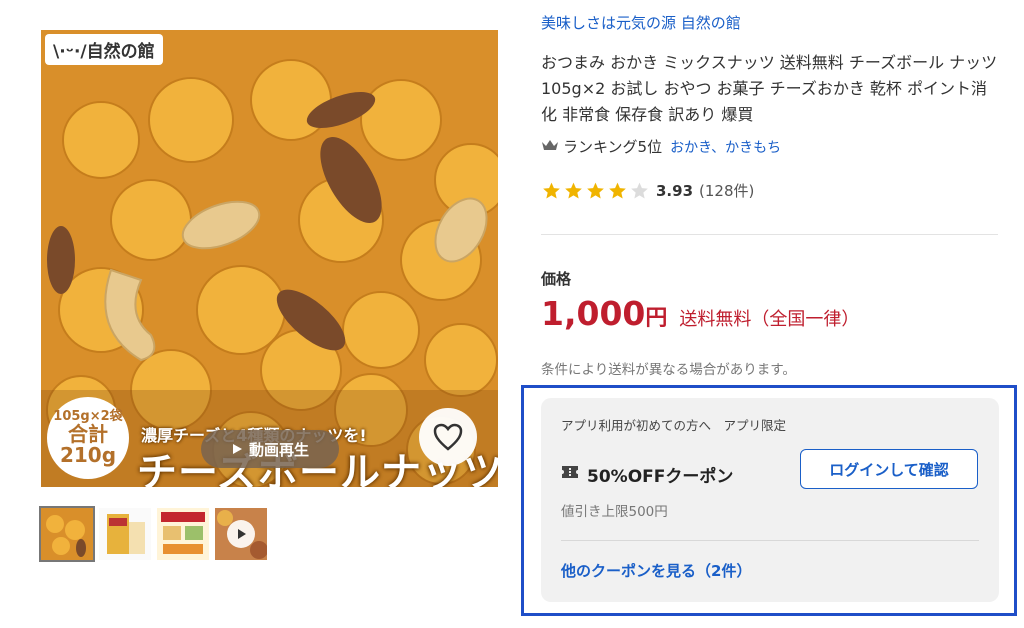 The height and width of the screenshot is (628, 1024). I want to click on shipping-info: 送料無料（全国一律）, so click(769, 319).